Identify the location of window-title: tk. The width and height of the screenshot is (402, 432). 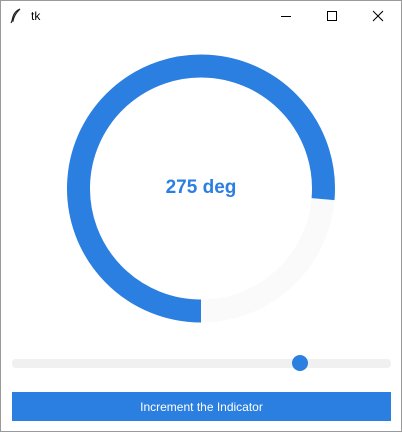
(36, 16).